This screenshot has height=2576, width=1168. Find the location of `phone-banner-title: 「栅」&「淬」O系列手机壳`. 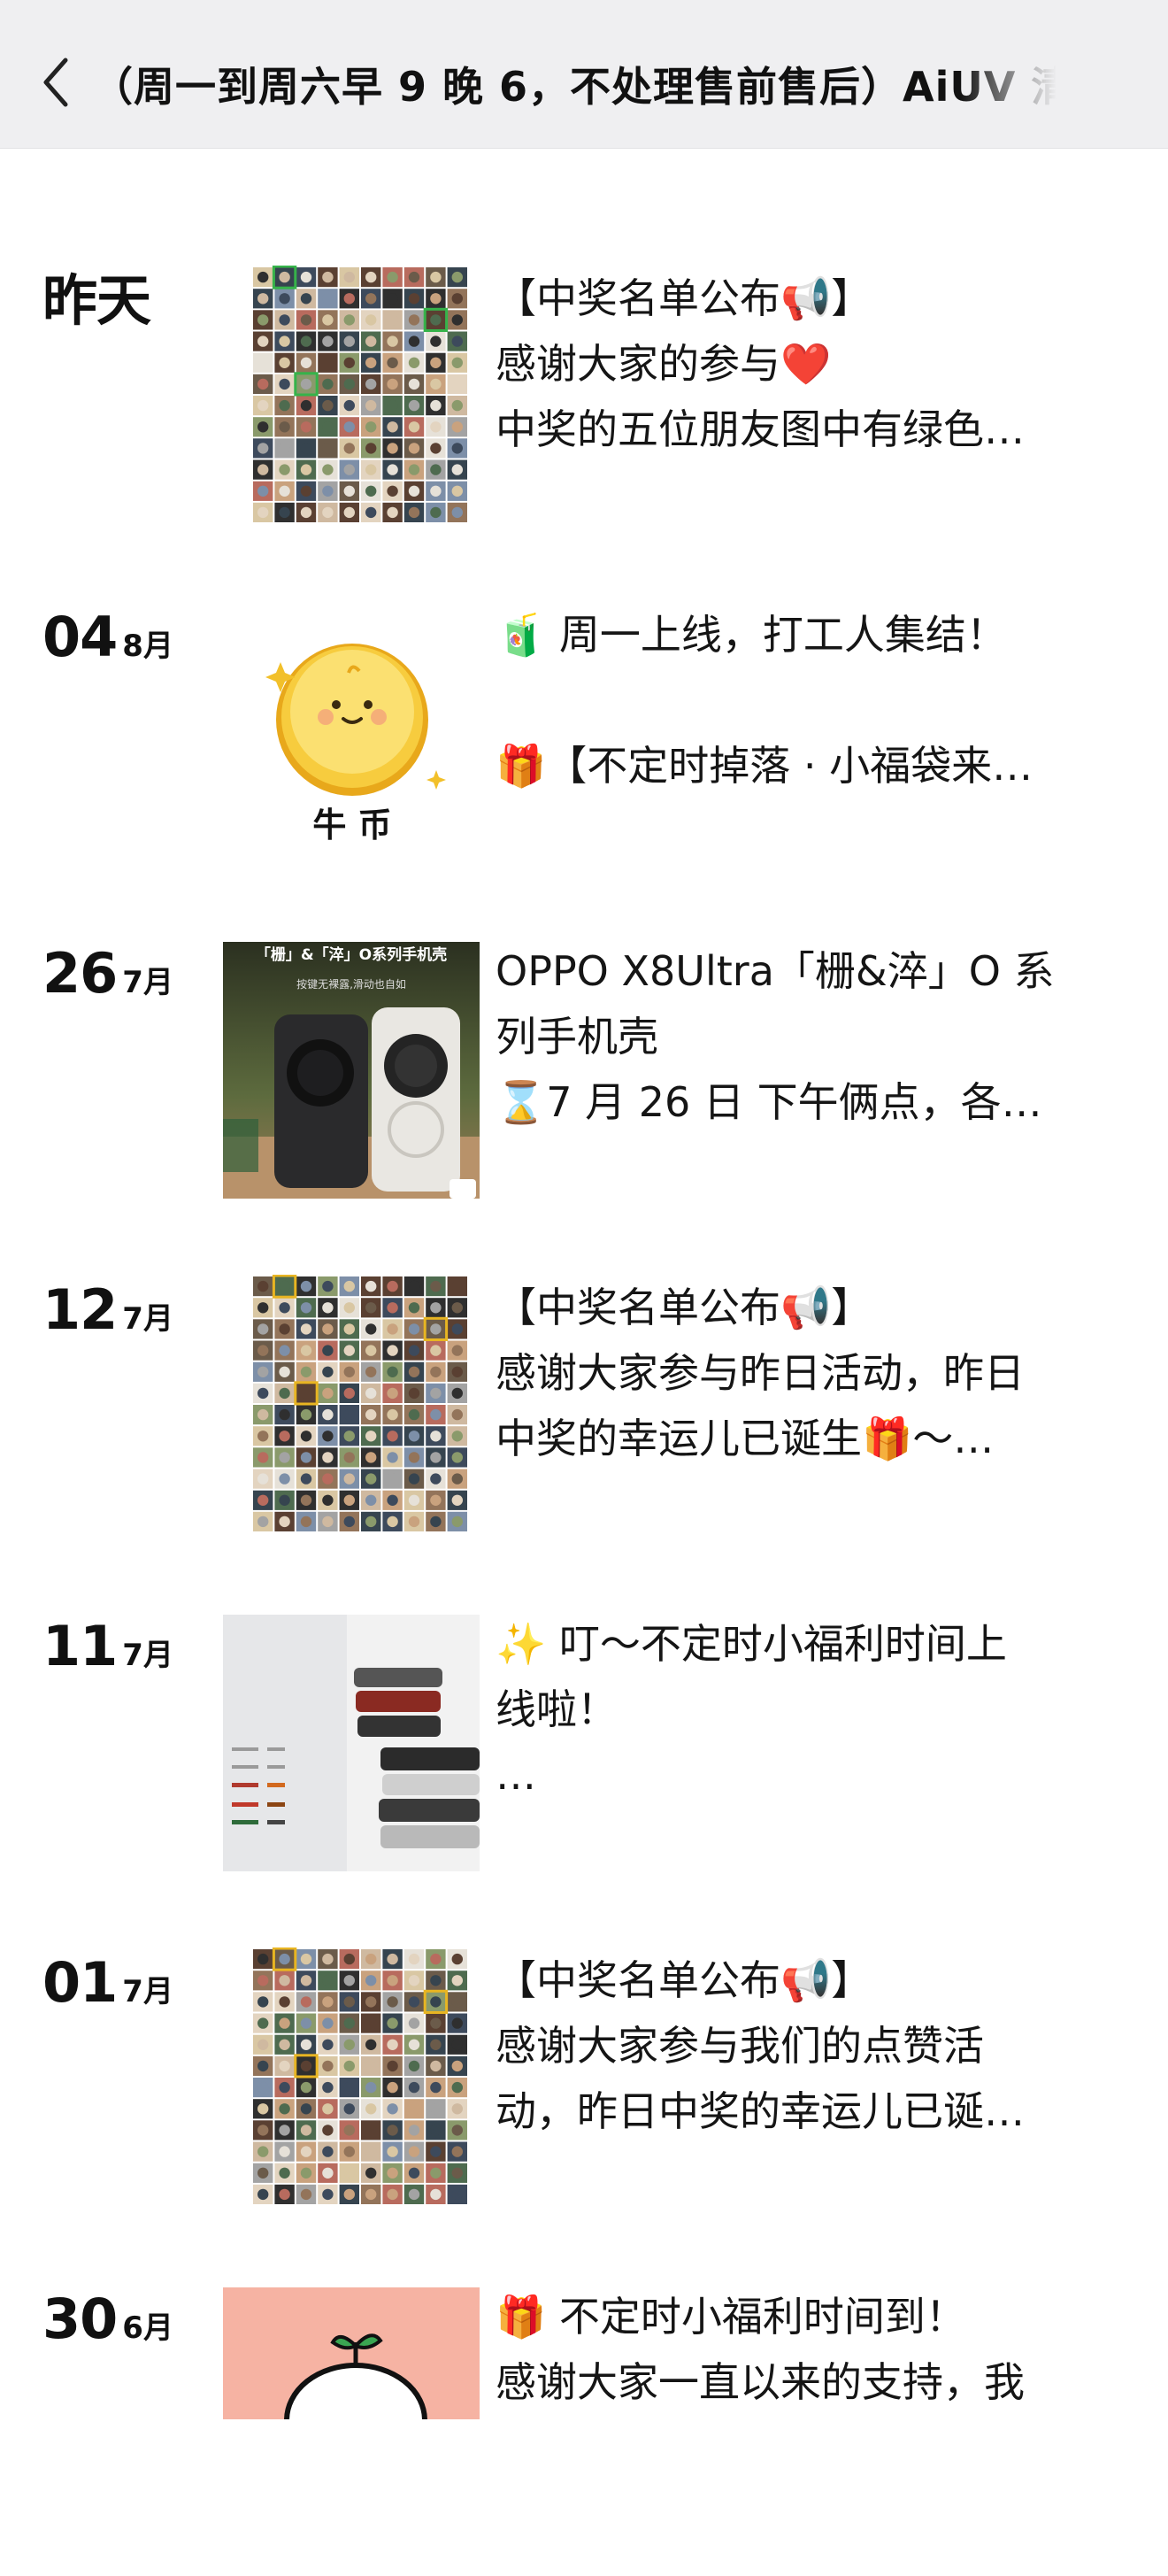

phone-banner-title: 「栅」&「淬」O系列手机壳 is located at coordinates (352, 954).